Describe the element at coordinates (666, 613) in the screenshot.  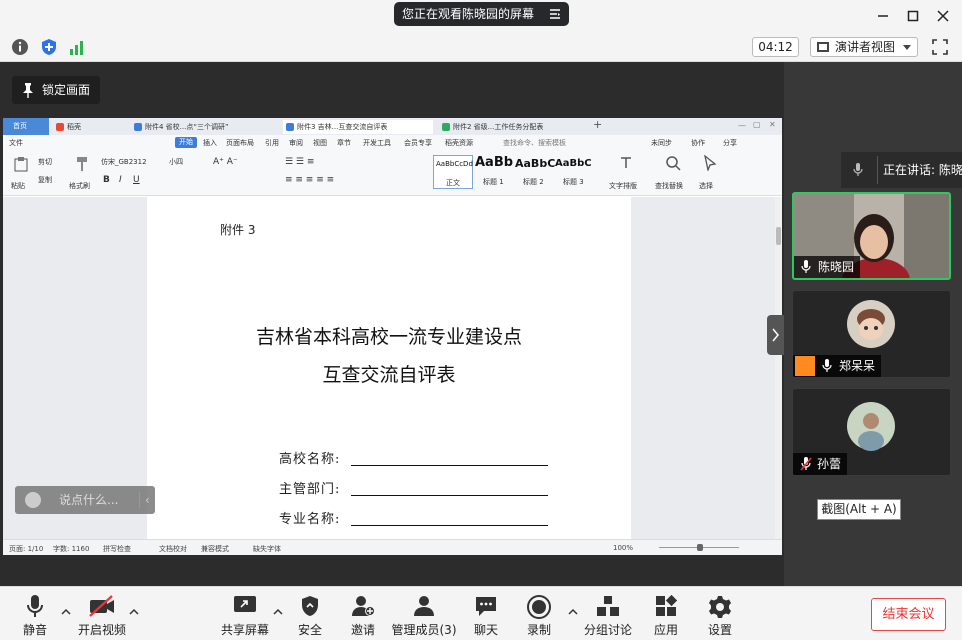
I see `apps-button: 应用` at that location.